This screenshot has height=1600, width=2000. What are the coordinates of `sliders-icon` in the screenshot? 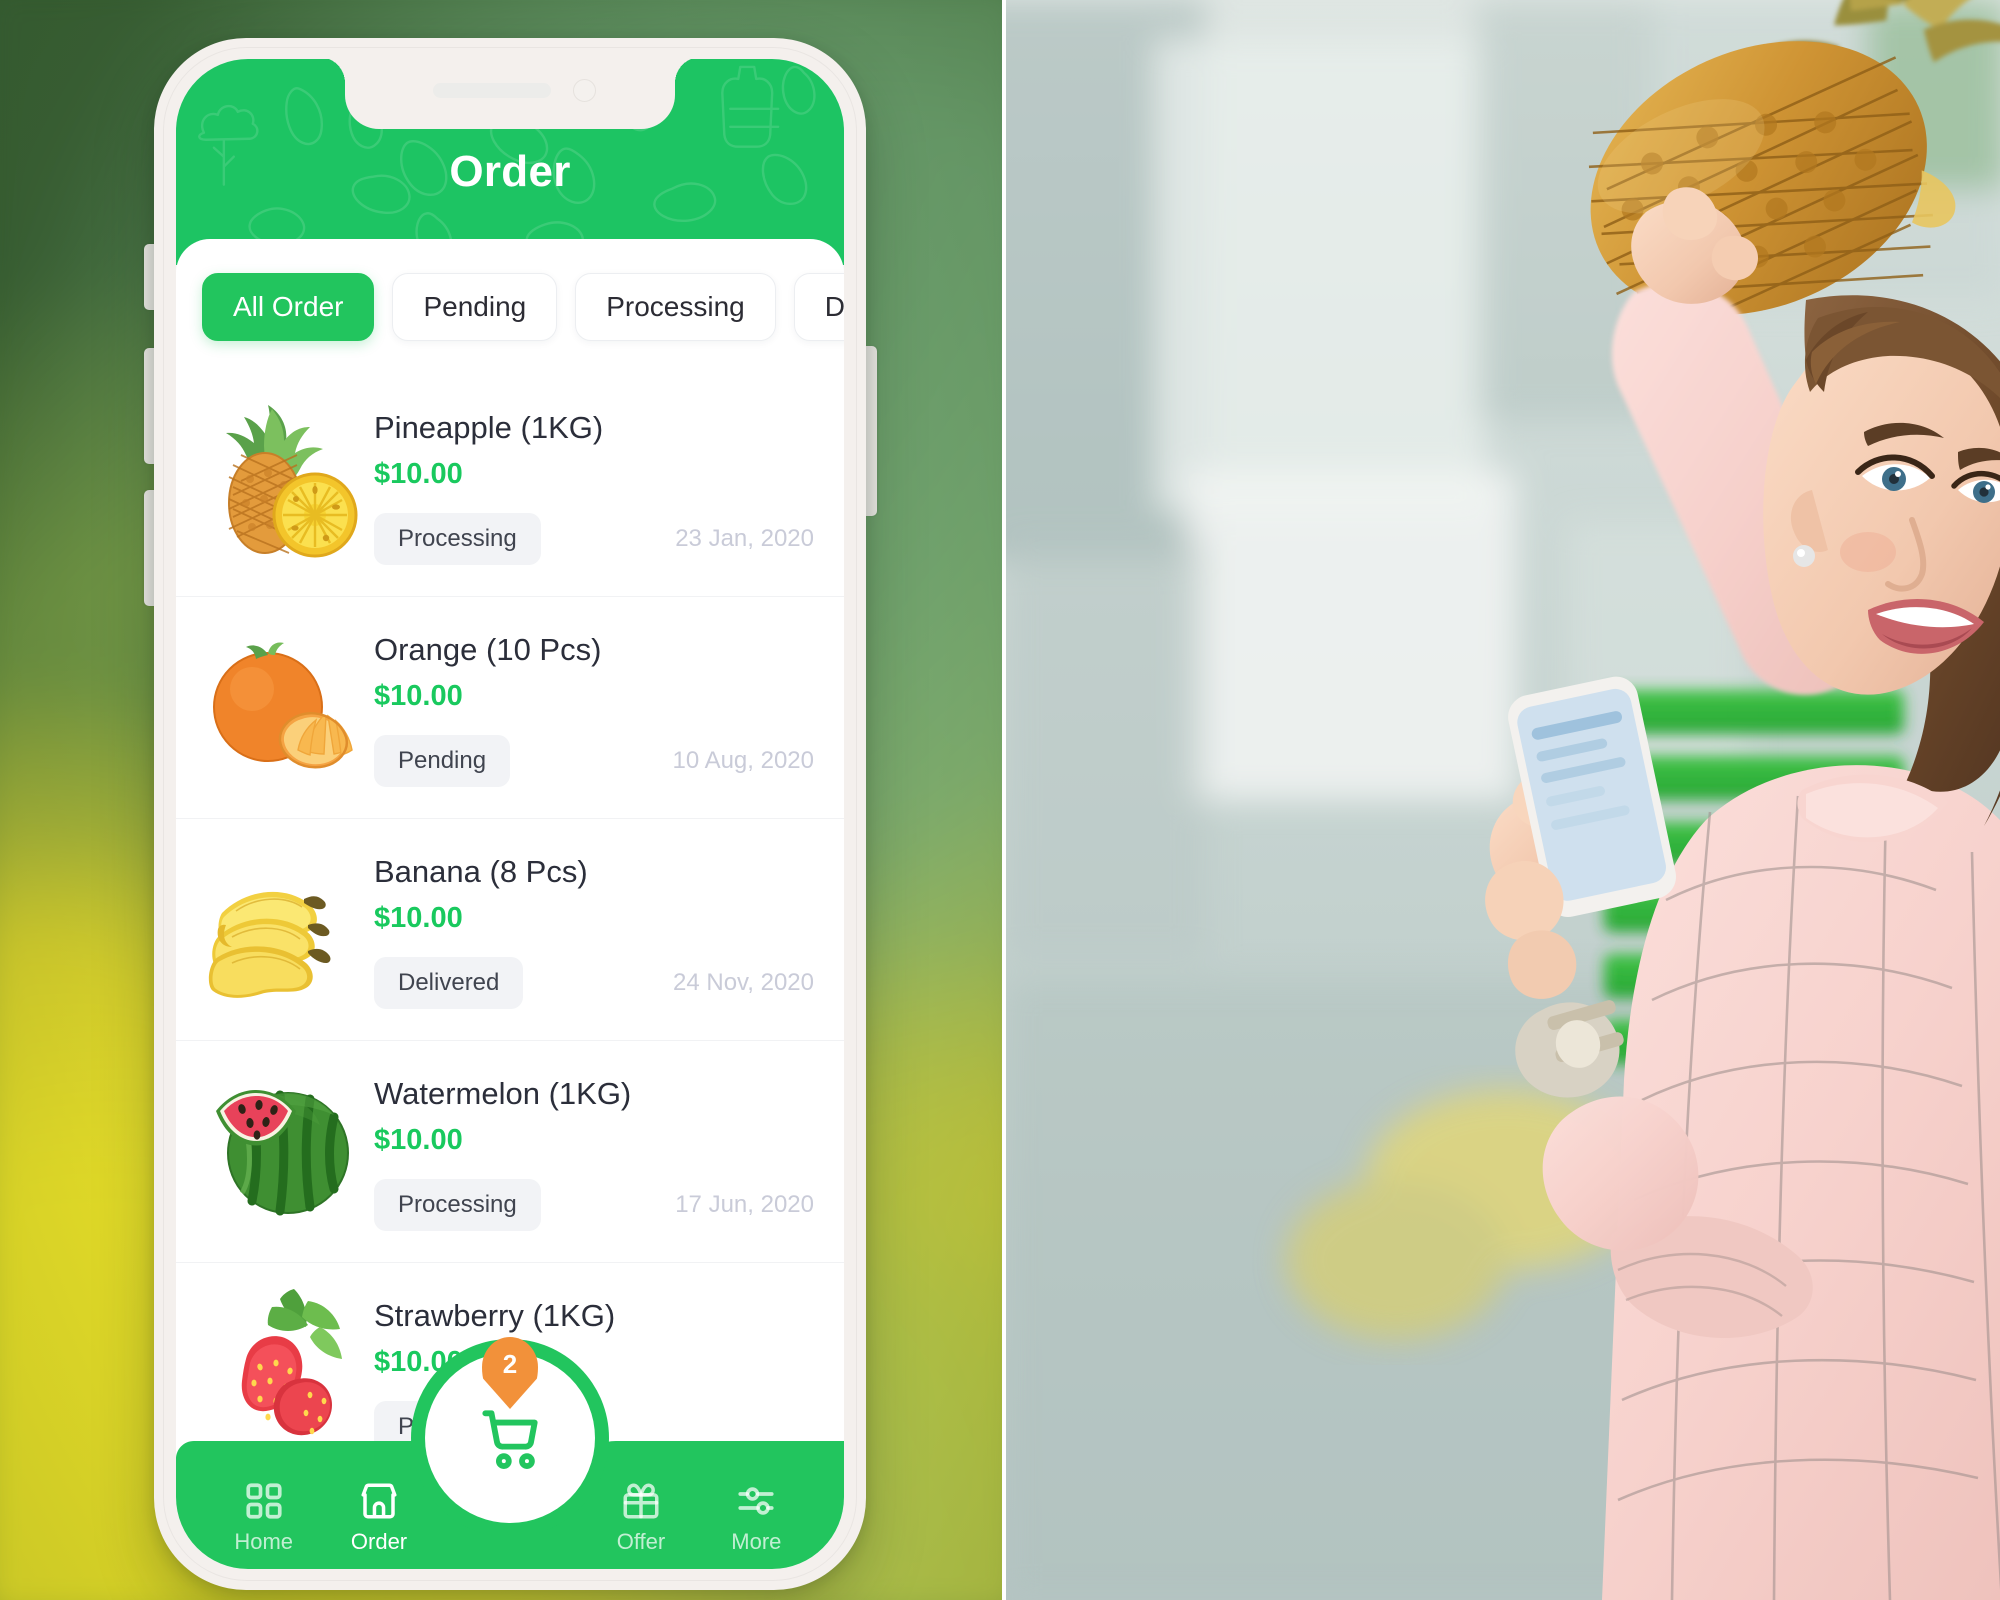 It's located at (756, 1501).